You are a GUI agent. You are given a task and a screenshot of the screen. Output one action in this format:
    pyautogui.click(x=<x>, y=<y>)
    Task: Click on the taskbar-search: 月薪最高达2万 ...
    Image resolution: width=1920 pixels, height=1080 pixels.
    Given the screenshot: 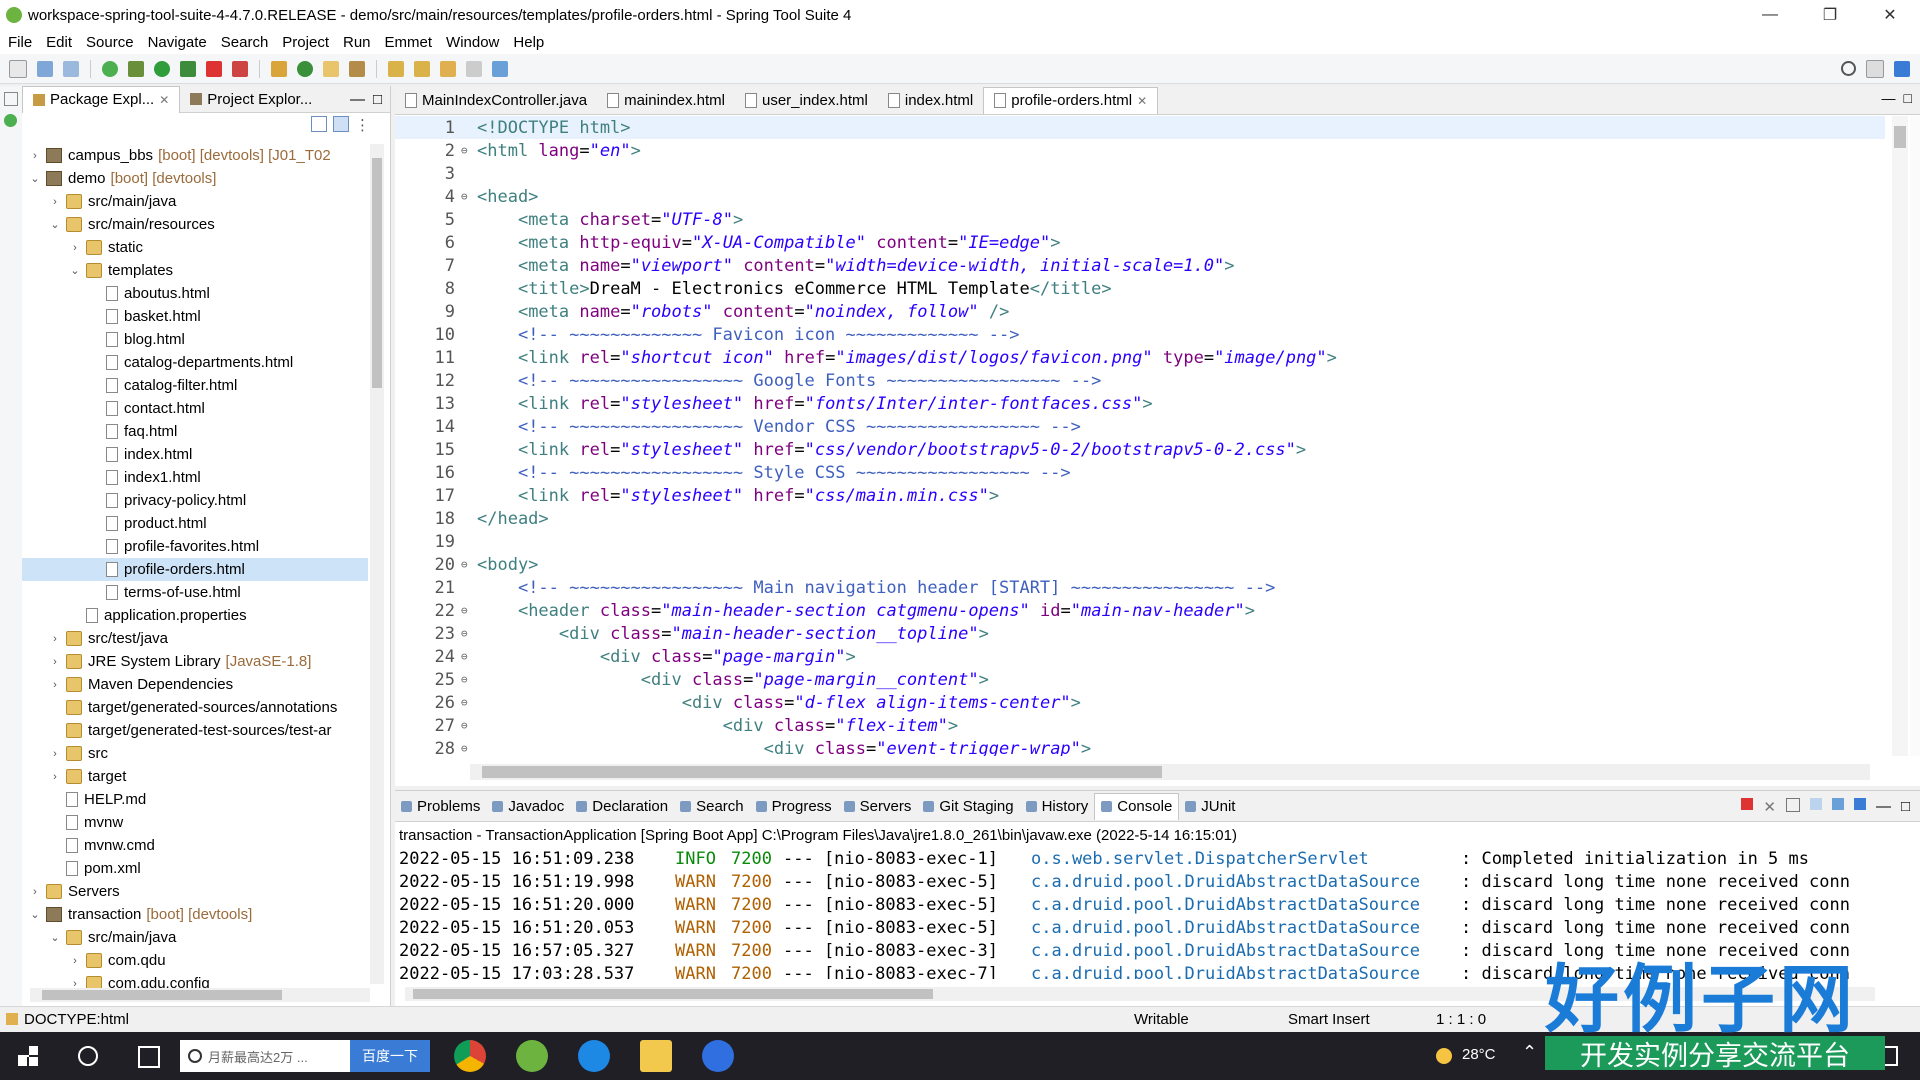 What is the action you would take?
    pyautogui.click(x=265, y=1056)
    